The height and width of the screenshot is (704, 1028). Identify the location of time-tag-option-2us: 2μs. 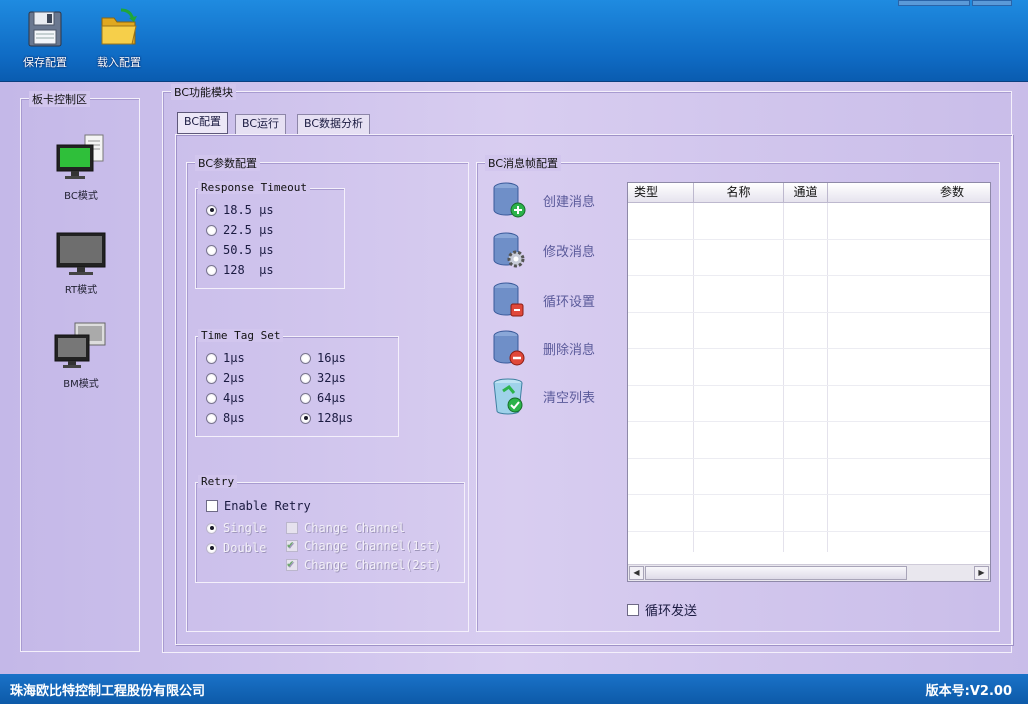
(225, 378).